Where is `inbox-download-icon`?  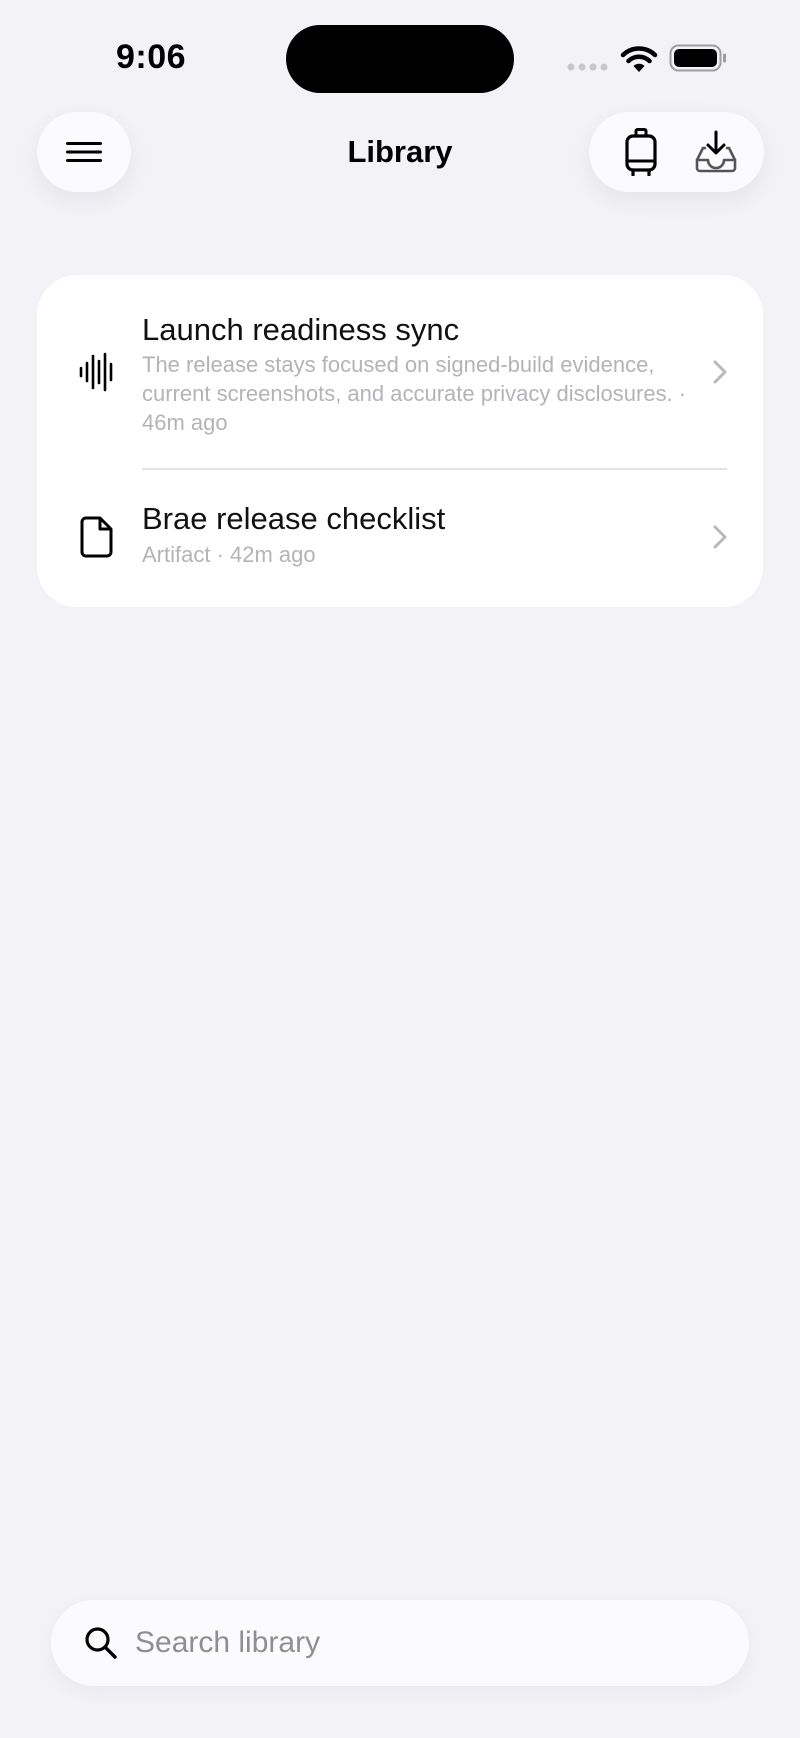
inbox-download-icon is located at coordinates (716, 151).